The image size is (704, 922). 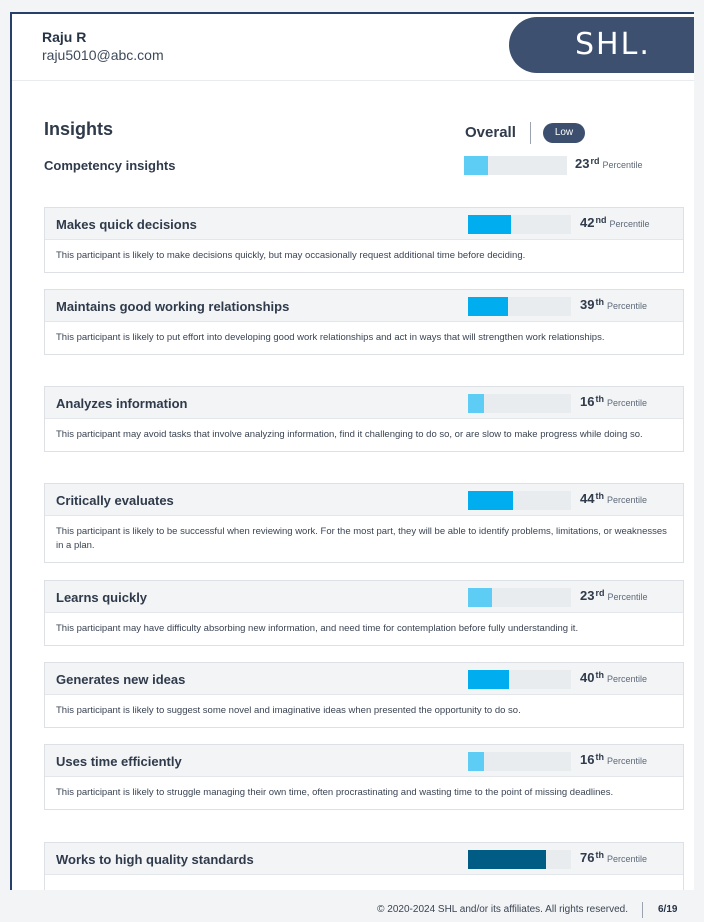 What do you see at coordinates (515, 165) in the screenshot?
I see `competency-percentile-bar` at bounding box center [515, 165].